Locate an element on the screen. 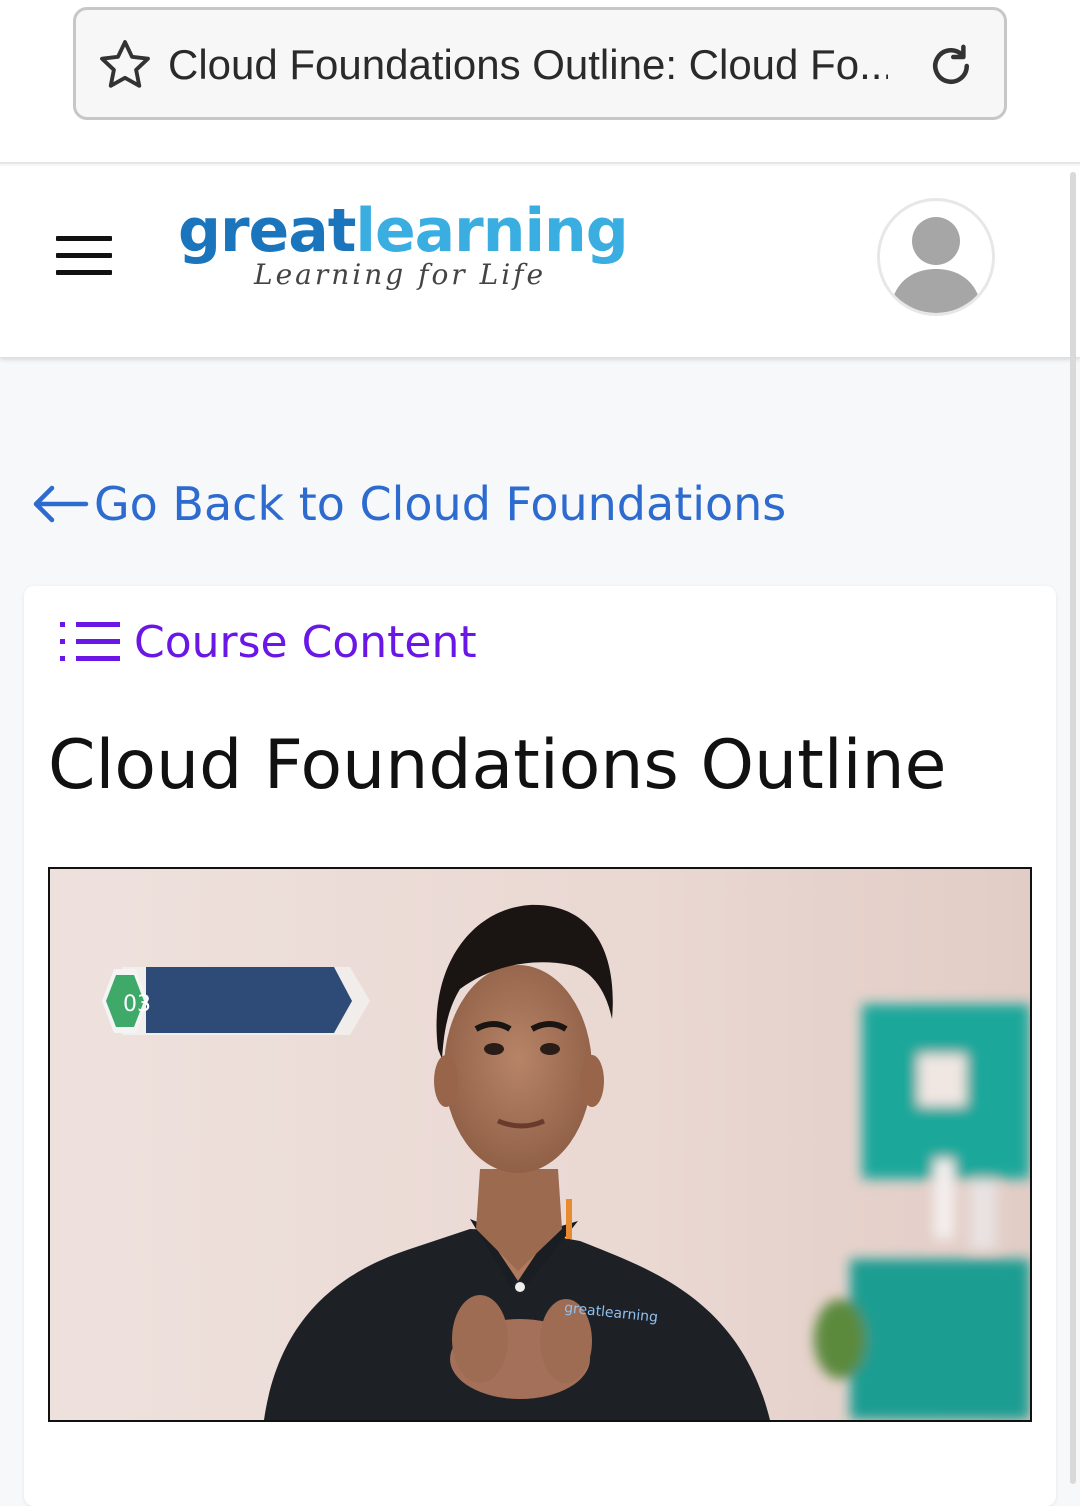 This screenshot has height=1506, width=1080. star-outline-icon is located at coordinates (125, 65).